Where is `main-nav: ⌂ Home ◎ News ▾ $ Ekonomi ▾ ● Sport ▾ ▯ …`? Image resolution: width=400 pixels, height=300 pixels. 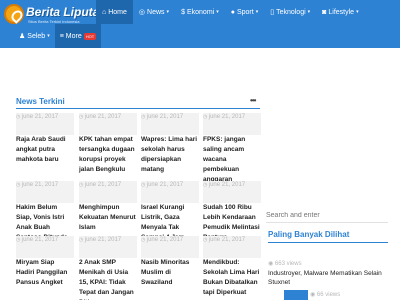 main-nav: ⌂ Home ◎ News ▾ $ Ekonomi ▾ ● Sport ▾ ▯ … is located at coordinates (230, 12).